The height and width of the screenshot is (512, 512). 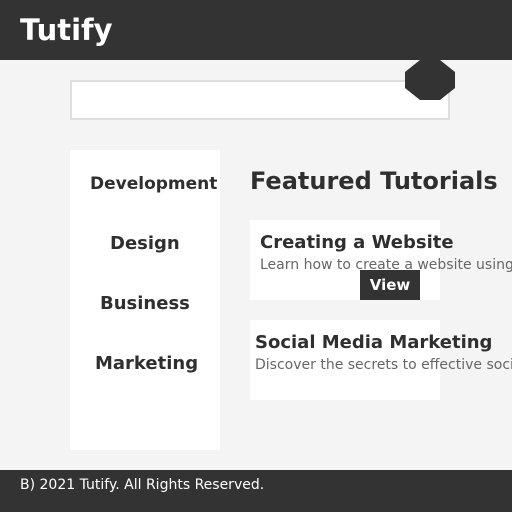 What do you see at coordinates (374, 342) in the screenshot?
I see `card-title: Social Media Marketing` at bounding box center [374, 342].